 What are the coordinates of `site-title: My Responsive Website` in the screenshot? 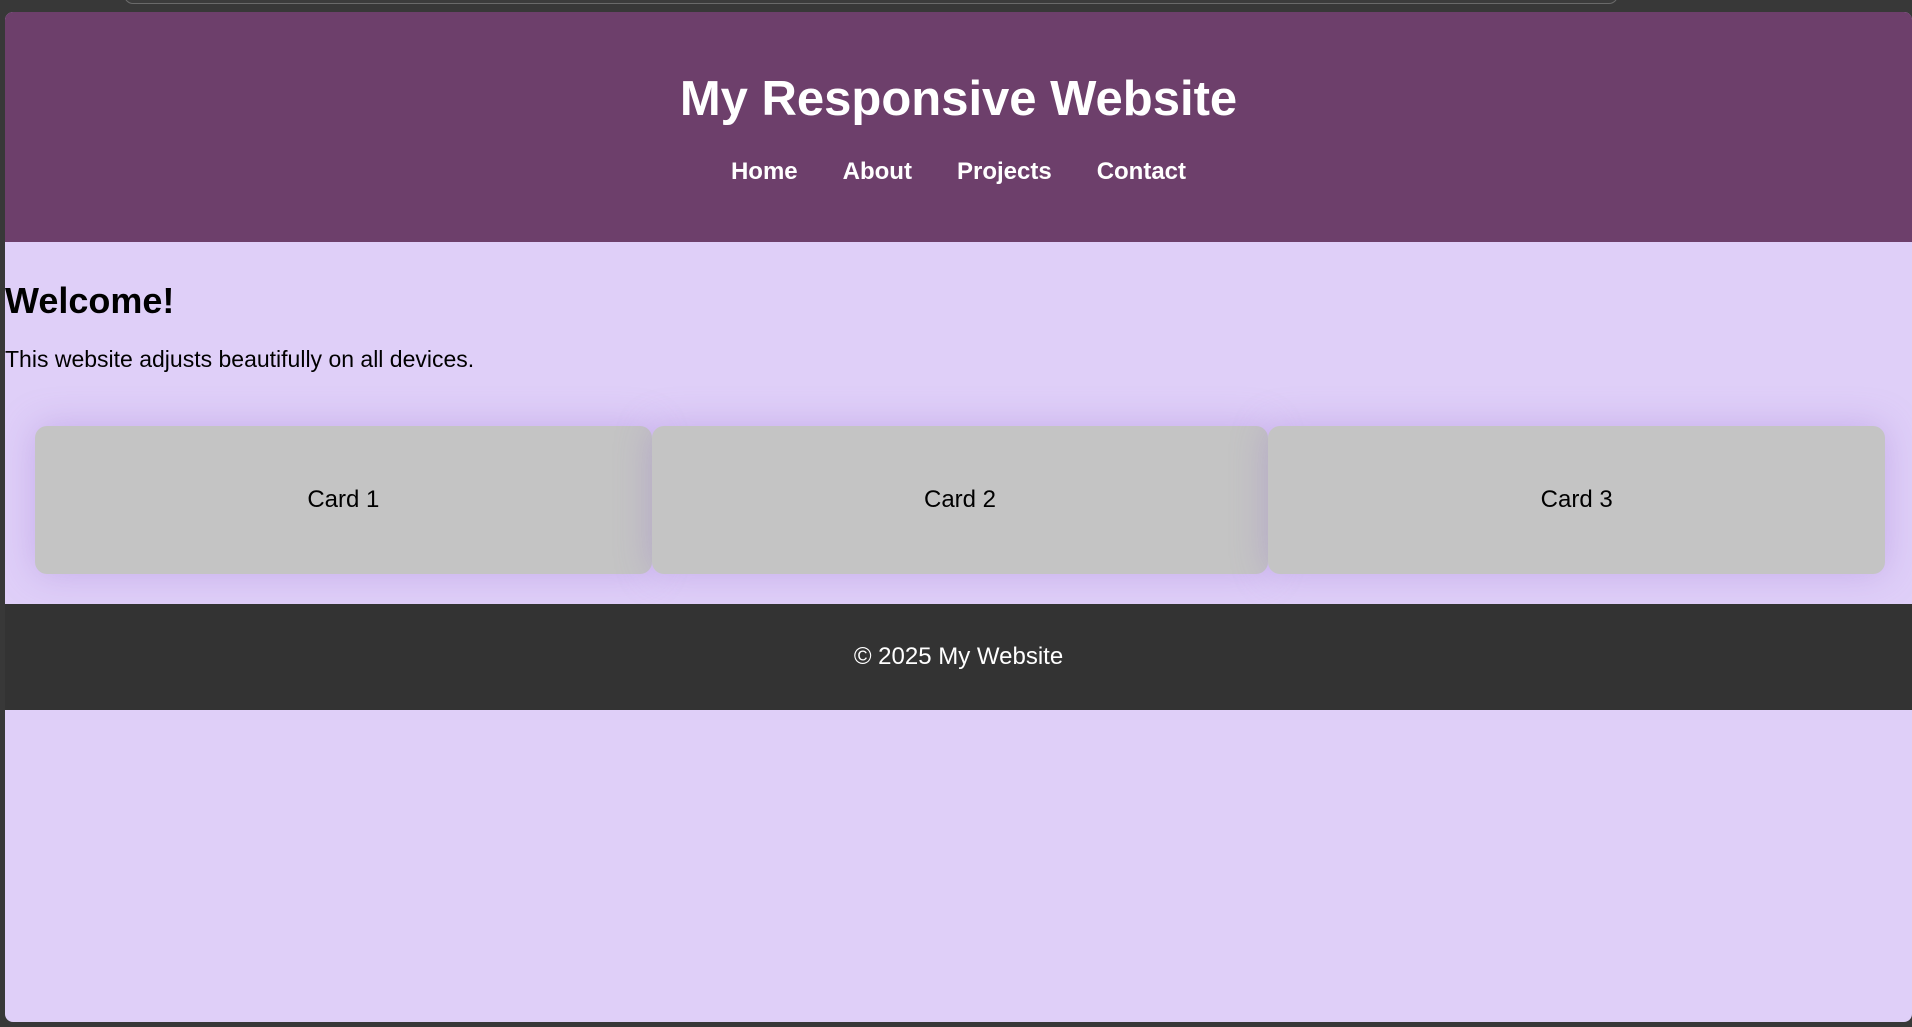 It's located at (958, 99).